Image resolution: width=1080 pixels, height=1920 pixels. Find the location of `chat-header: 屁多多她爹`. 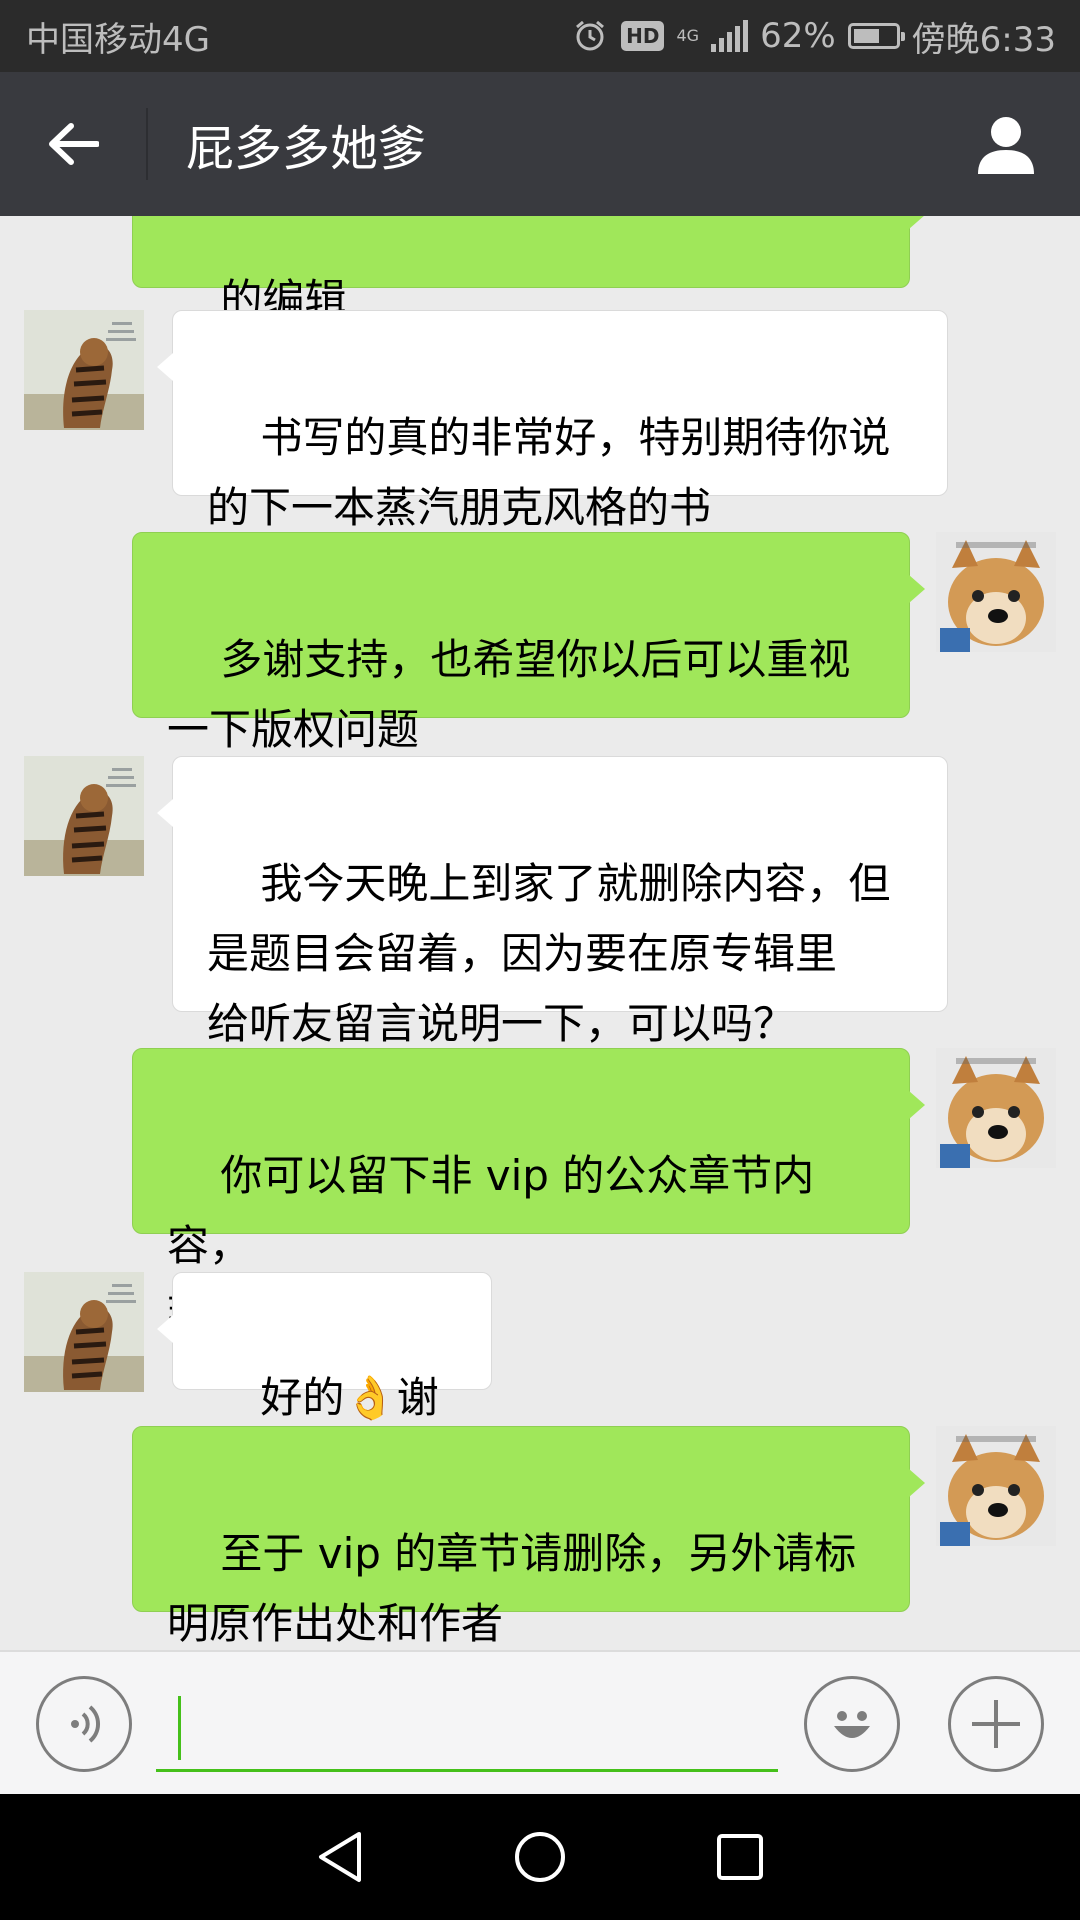

chat-header: 屁多多她爹 is located at coordinates (540, 144).